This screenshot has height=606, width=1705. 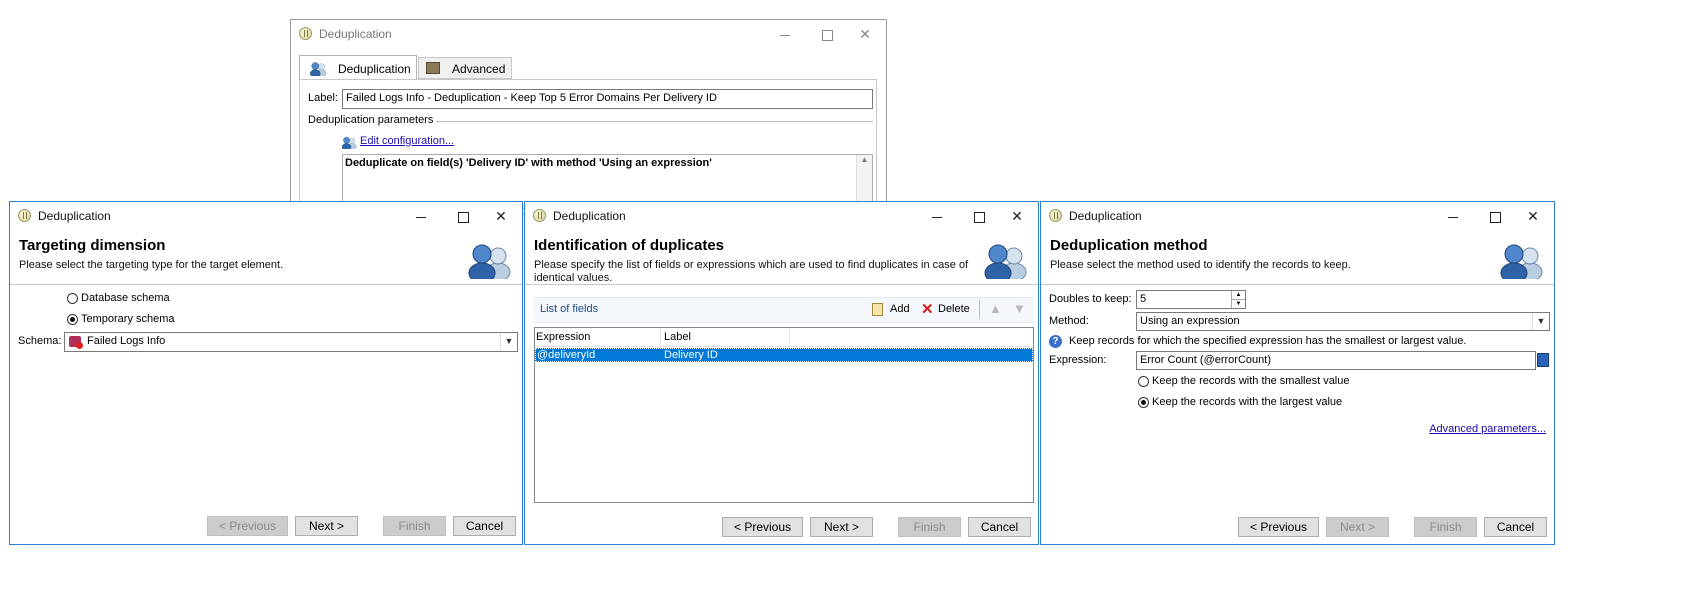 I want to click on method-value: Using an expression, so click(x=1190, y=321).